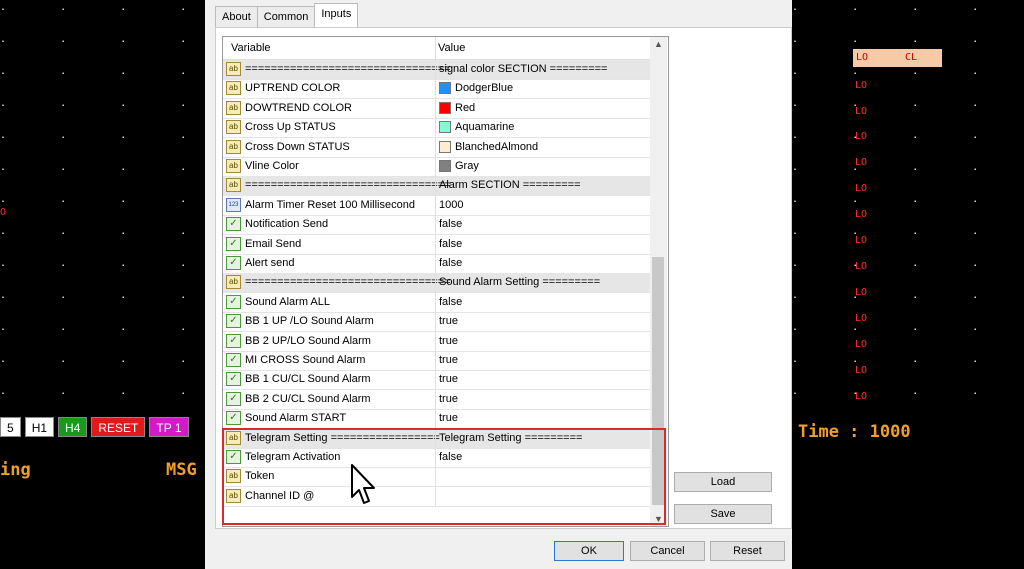  I want to click on variable-value: Gray, so click(467, 166).